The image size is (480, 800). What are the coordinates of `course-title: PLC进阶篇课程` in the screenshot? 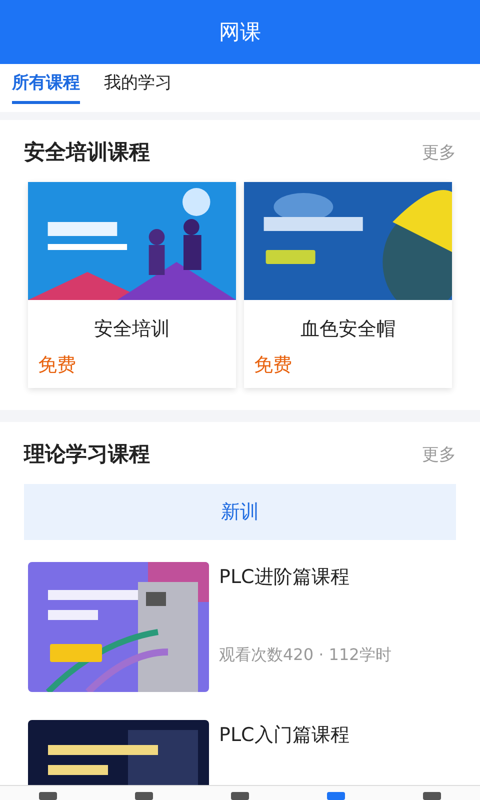 It's located at (284, 577).